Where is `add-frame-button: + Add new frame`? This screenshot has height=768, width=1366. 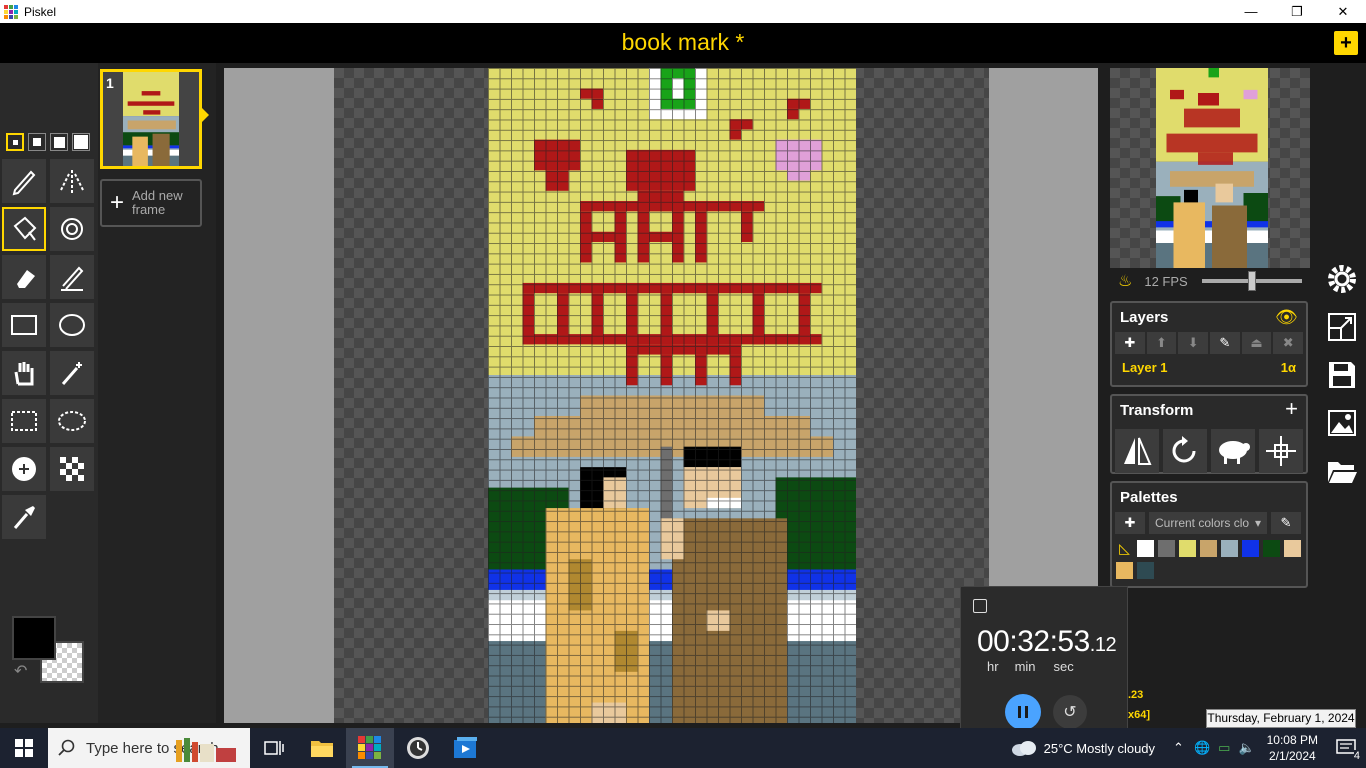
add-frame-button: + Add new frame is located at coordinates (151, 203).